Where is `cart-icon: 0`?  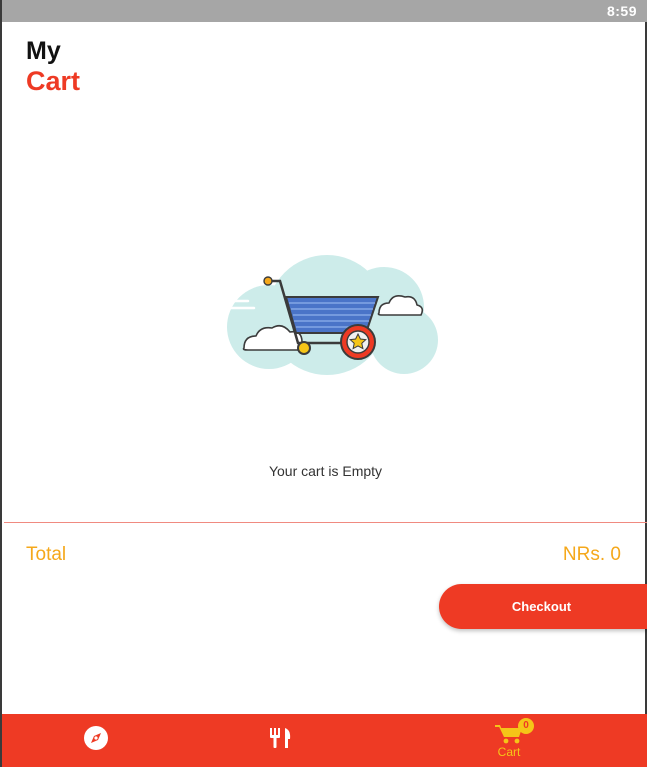
cart-icon: 0 is located at coordinates (514, 731).